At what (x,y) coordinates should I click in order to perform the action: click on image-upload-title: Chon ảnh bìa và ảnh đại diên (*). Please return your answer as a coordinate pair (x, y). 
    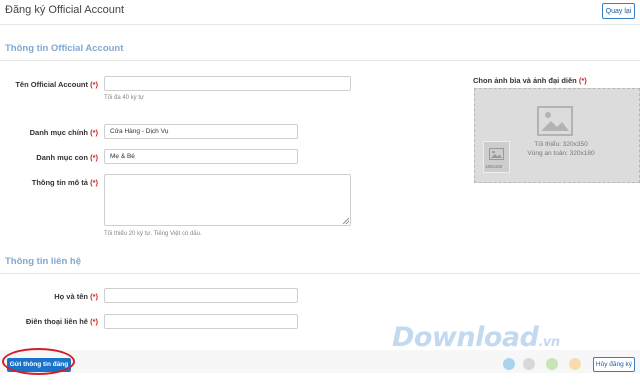
    Looking at the image, I should click on (530, 80).